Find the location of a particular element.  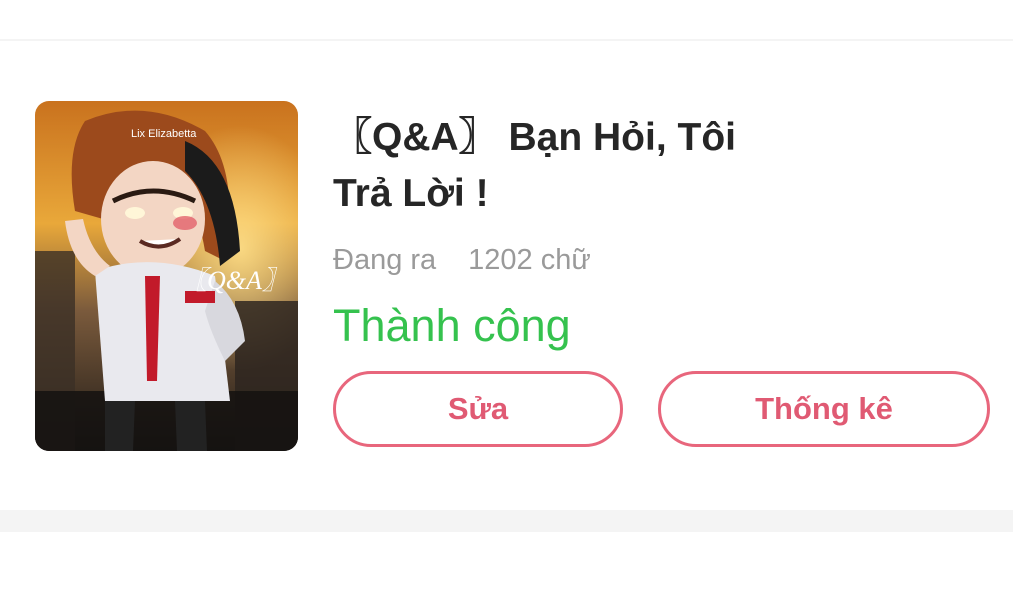

bottom-divider is located at coordinates (506, 521).